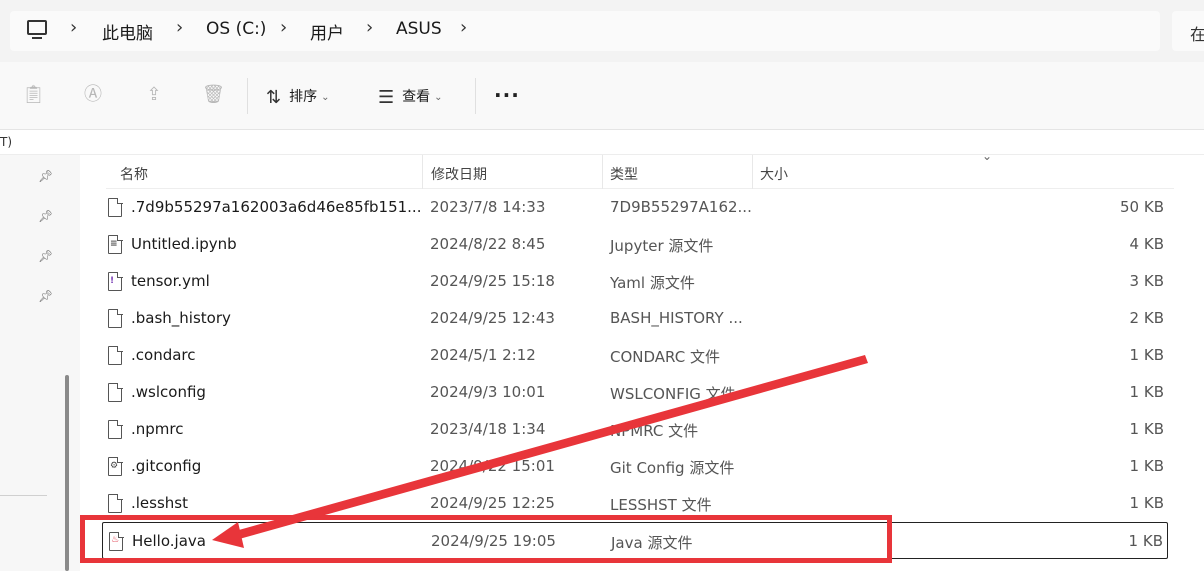 This screenshot has width=1204, height=571. Describe the element at coordinates (159, 503) in the screenshot. I see `file-name: .lesshst` at that location.